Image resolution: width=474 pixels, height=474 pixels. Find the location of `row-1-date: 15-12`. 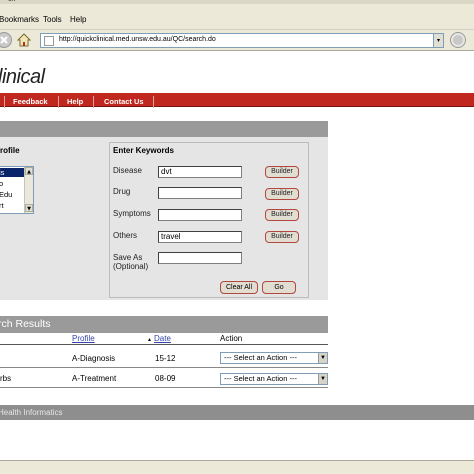

row-1-date: 15-12 is located at coordinates (165, 358).